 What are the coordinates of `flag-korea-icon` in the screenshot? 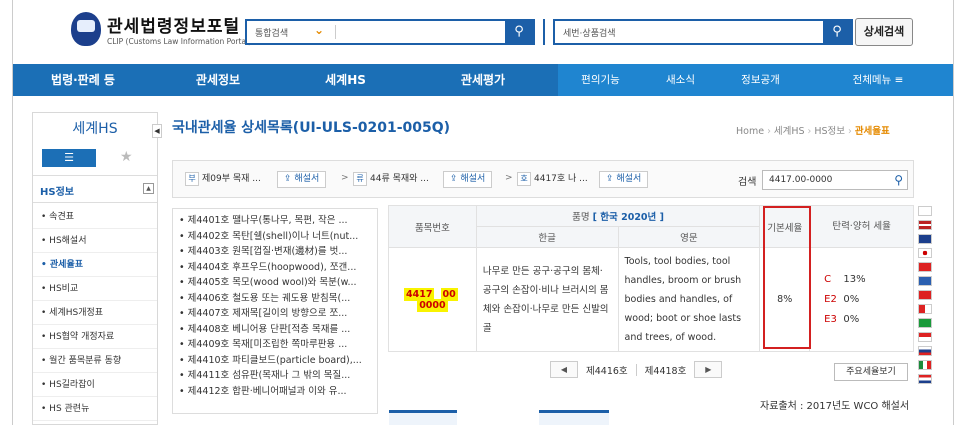 It's located at (925, 211).